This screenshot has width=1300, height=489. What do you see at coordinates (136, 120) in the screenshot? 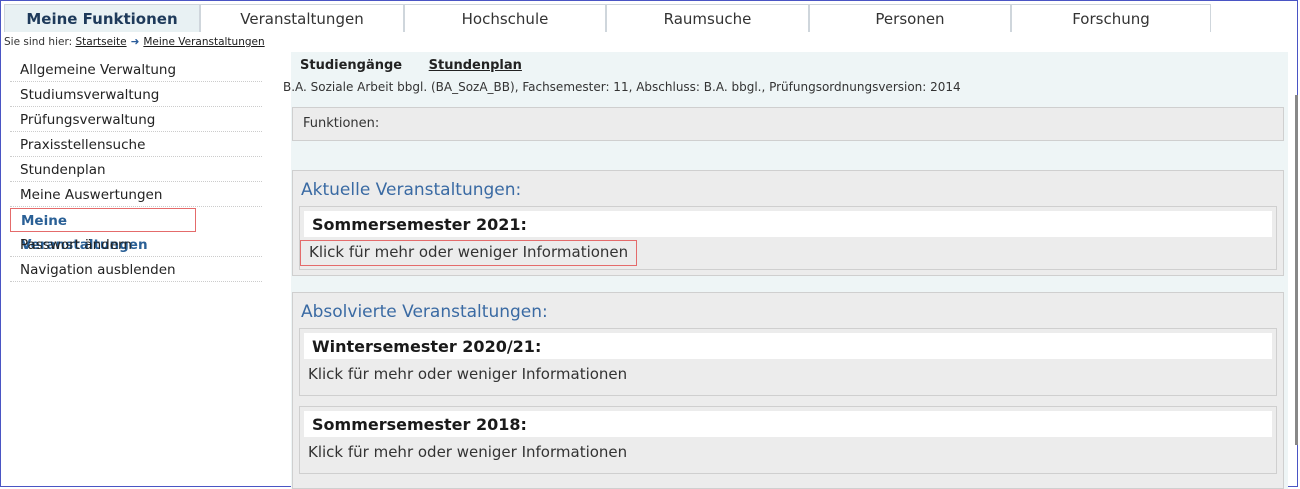
I see `sidebar-item-pruefungsverwaltung: Prüfungsverwaltung` at bounding box center [136, 120].